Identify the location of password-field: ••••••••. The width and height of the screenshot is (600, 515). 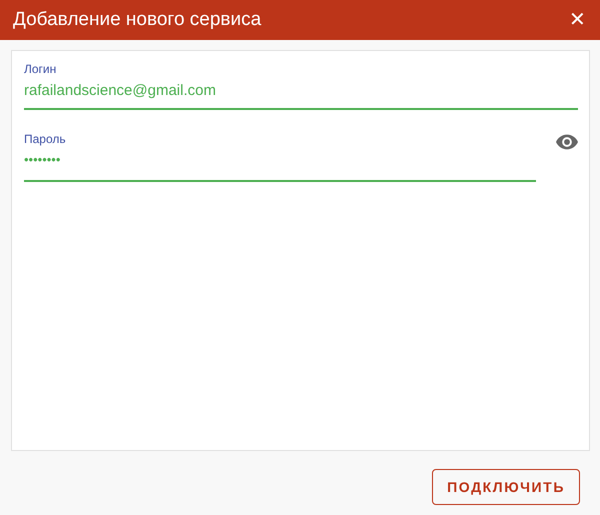
(280, 166).